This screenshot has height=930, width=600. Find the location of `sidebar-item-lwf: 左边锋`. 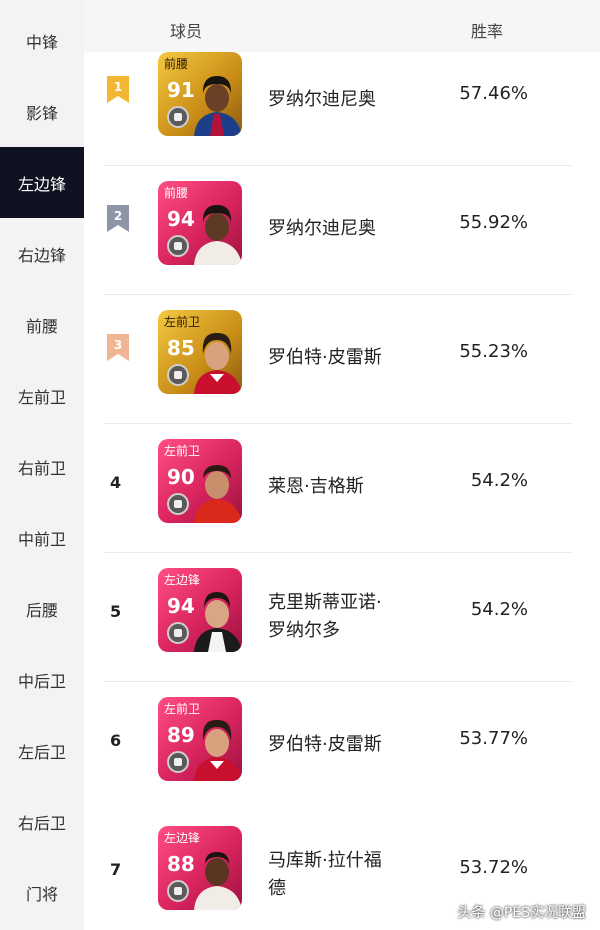

sidebar-item-lwf: 左边锋 is located at coordinates (42, 182).